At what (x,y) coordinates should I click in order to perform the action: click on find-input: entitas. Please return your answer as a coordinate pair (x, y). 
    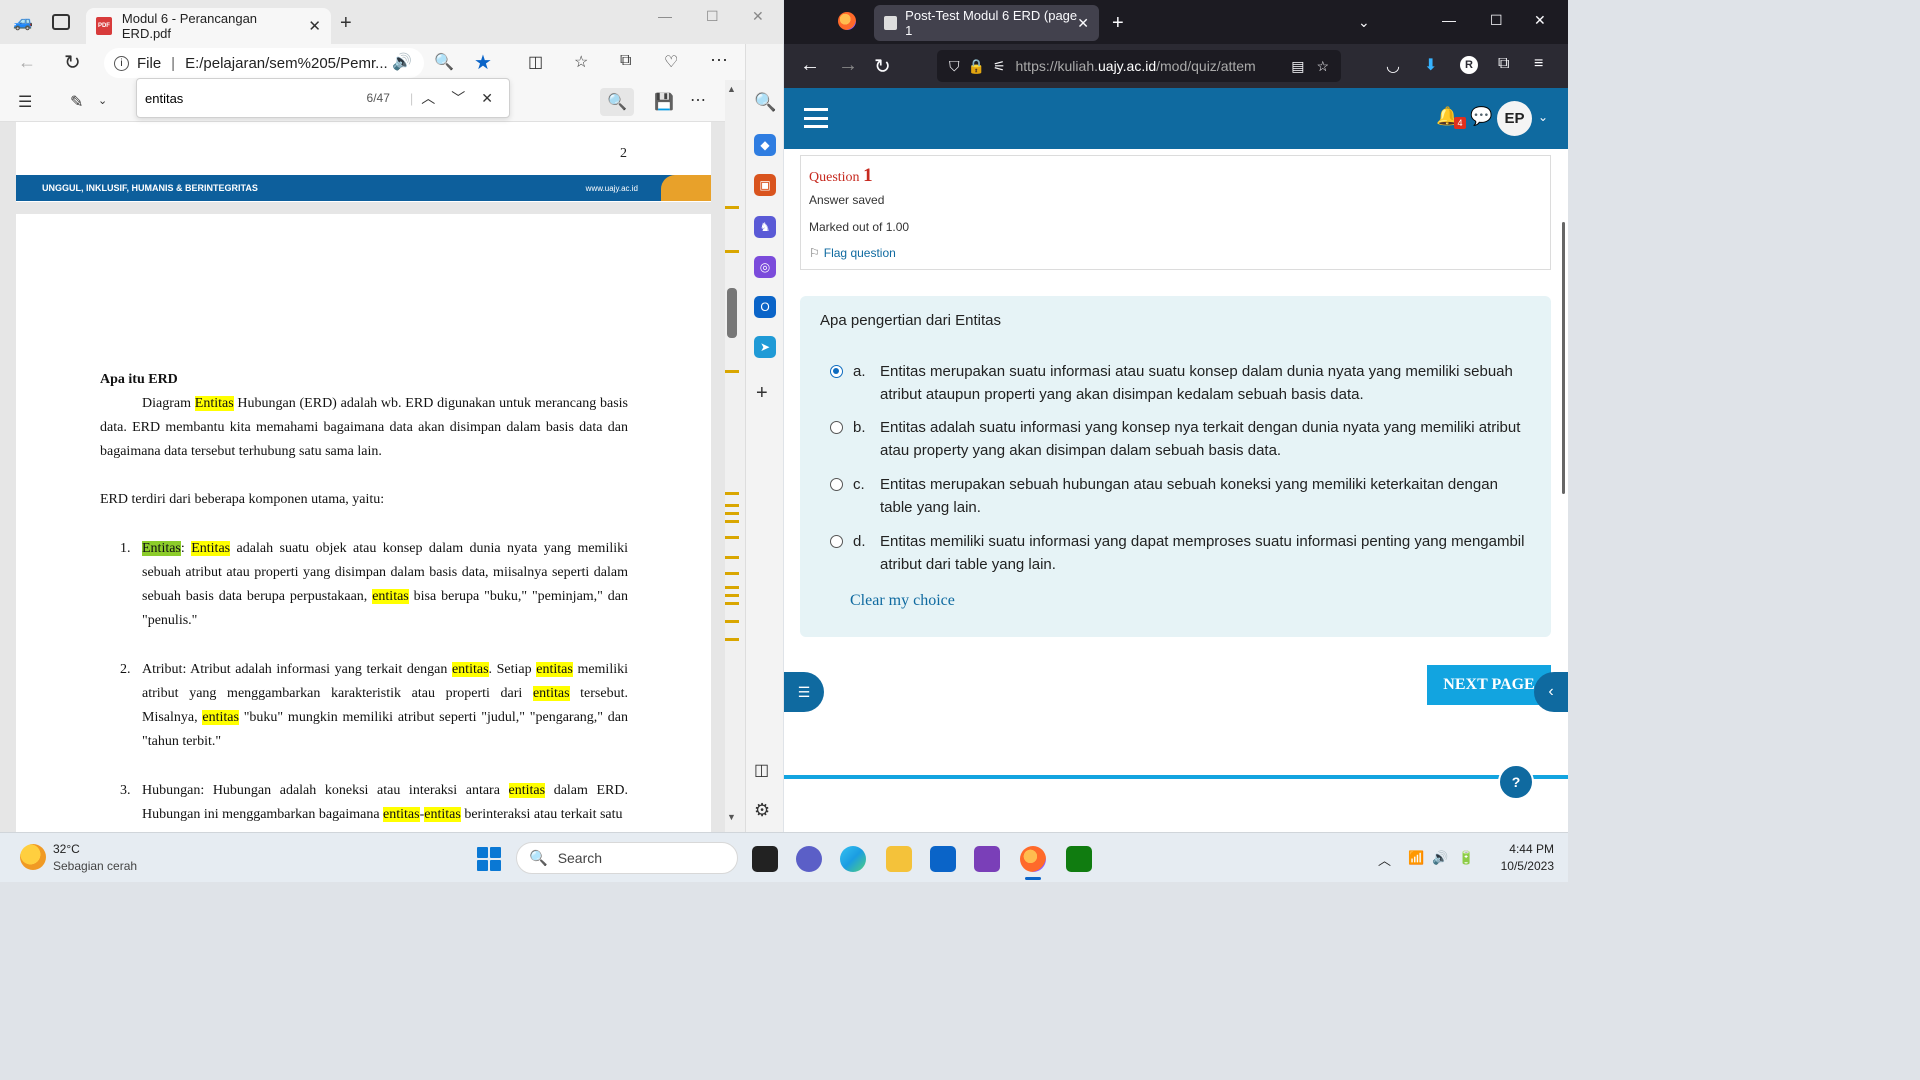
    Looking at the image, I should click on (164, 98).